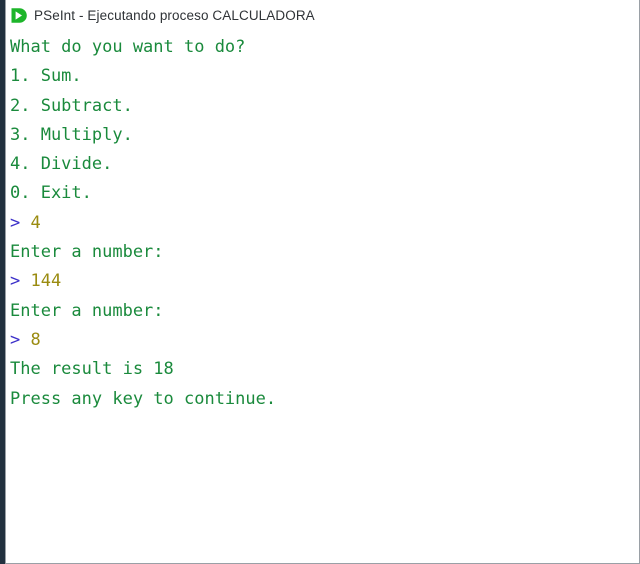 Image resolution: width=640 pixels, height=564 pixels. I want to click on console-input-line: > 4, so click(324, 223).